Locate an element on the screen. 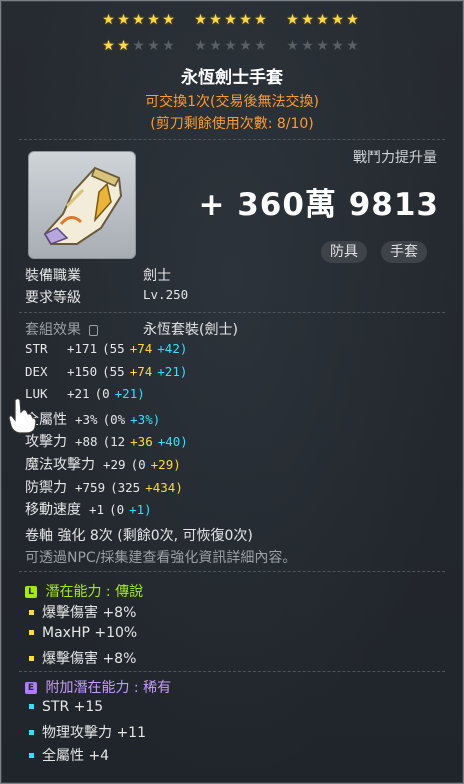 The height and width of the screenshot is (784, 464). job-label: 裝備職業 is located at coordinates (53, 276).